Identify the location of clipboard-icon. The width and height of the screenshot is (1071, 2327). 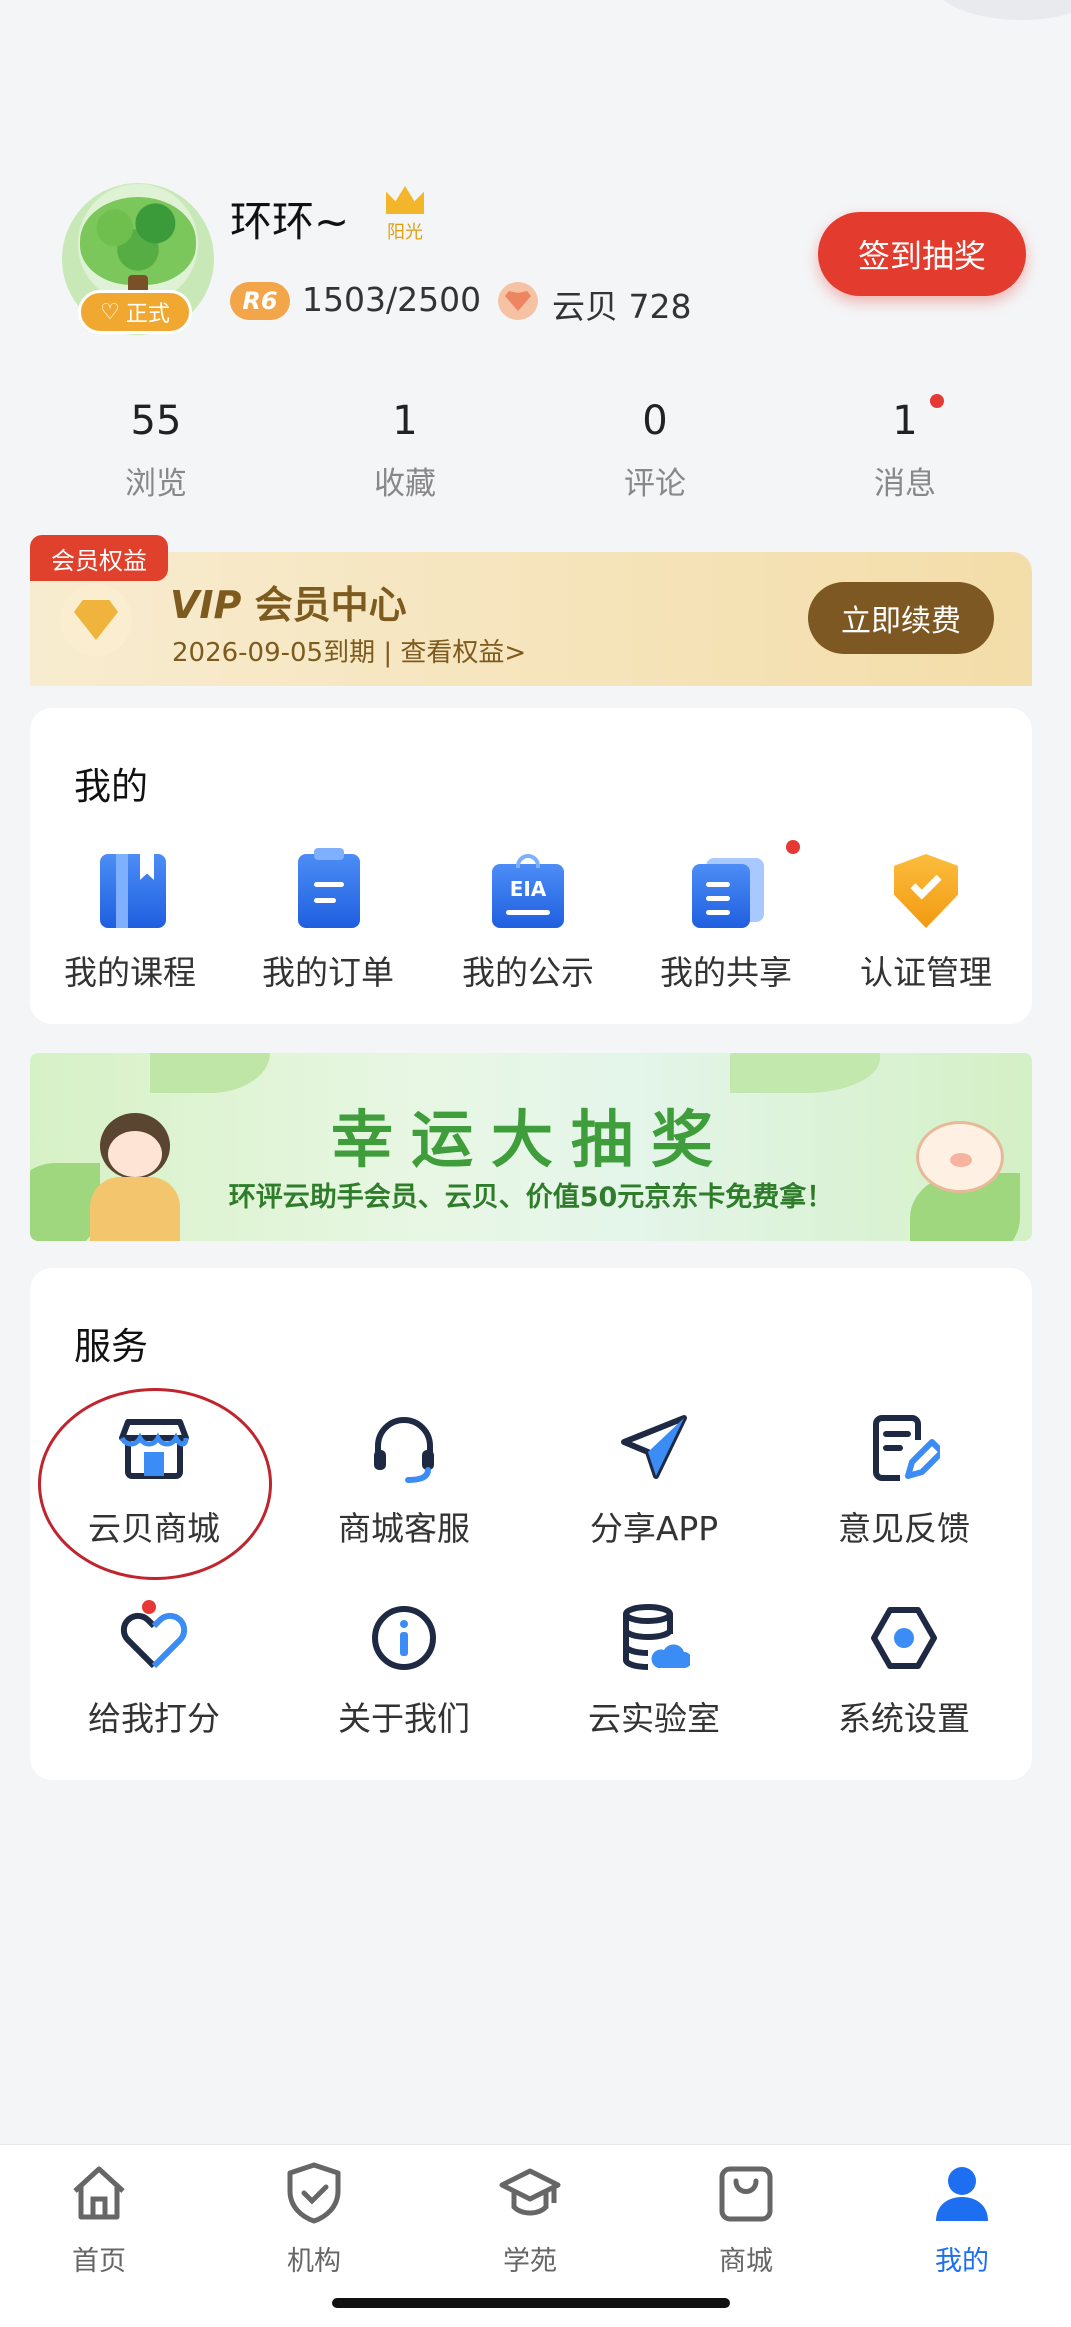
(328, 888).